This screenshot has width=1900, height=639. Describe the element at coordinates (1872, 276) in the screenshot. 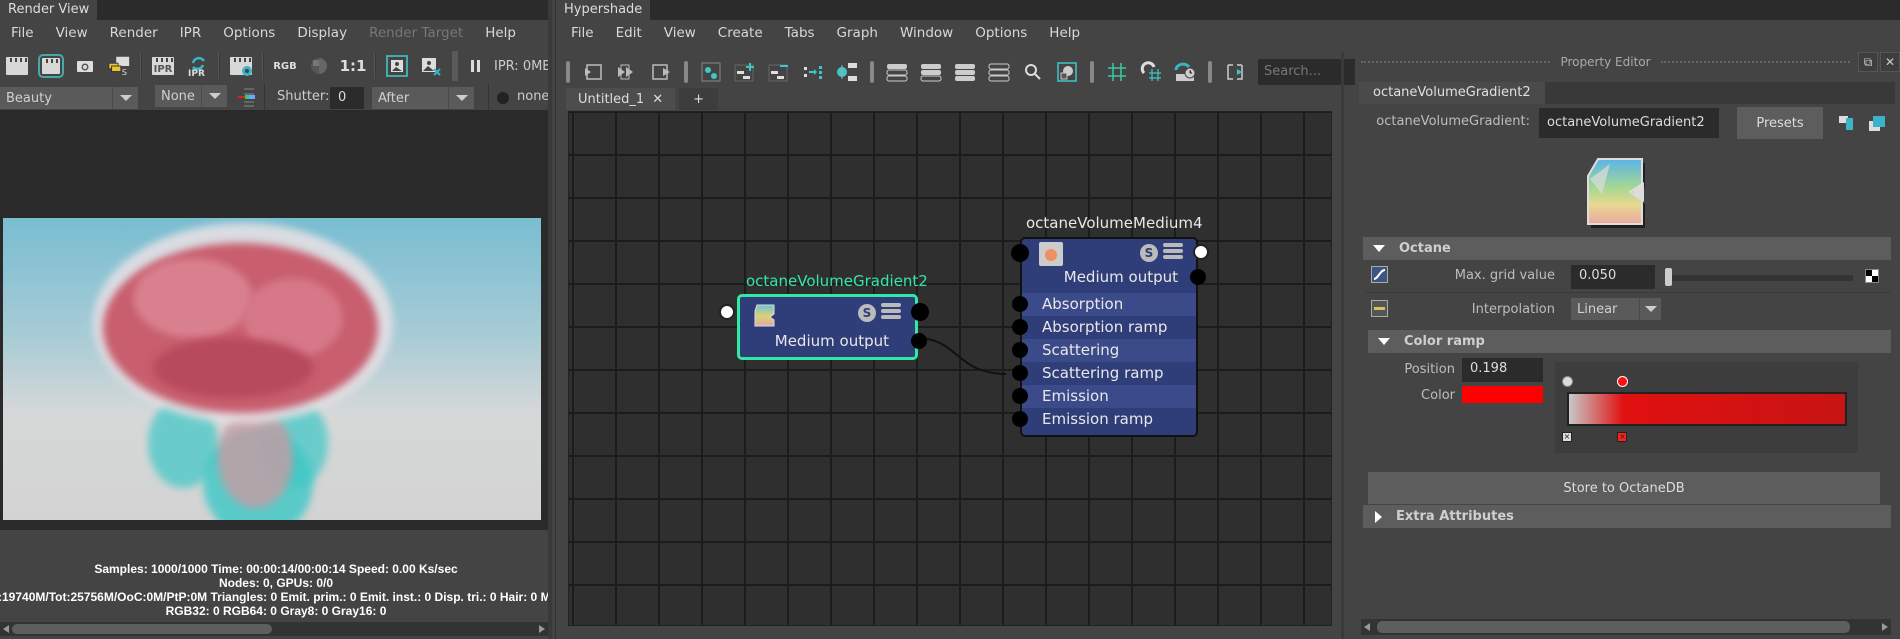

I see `texture-map-icon` at that location.